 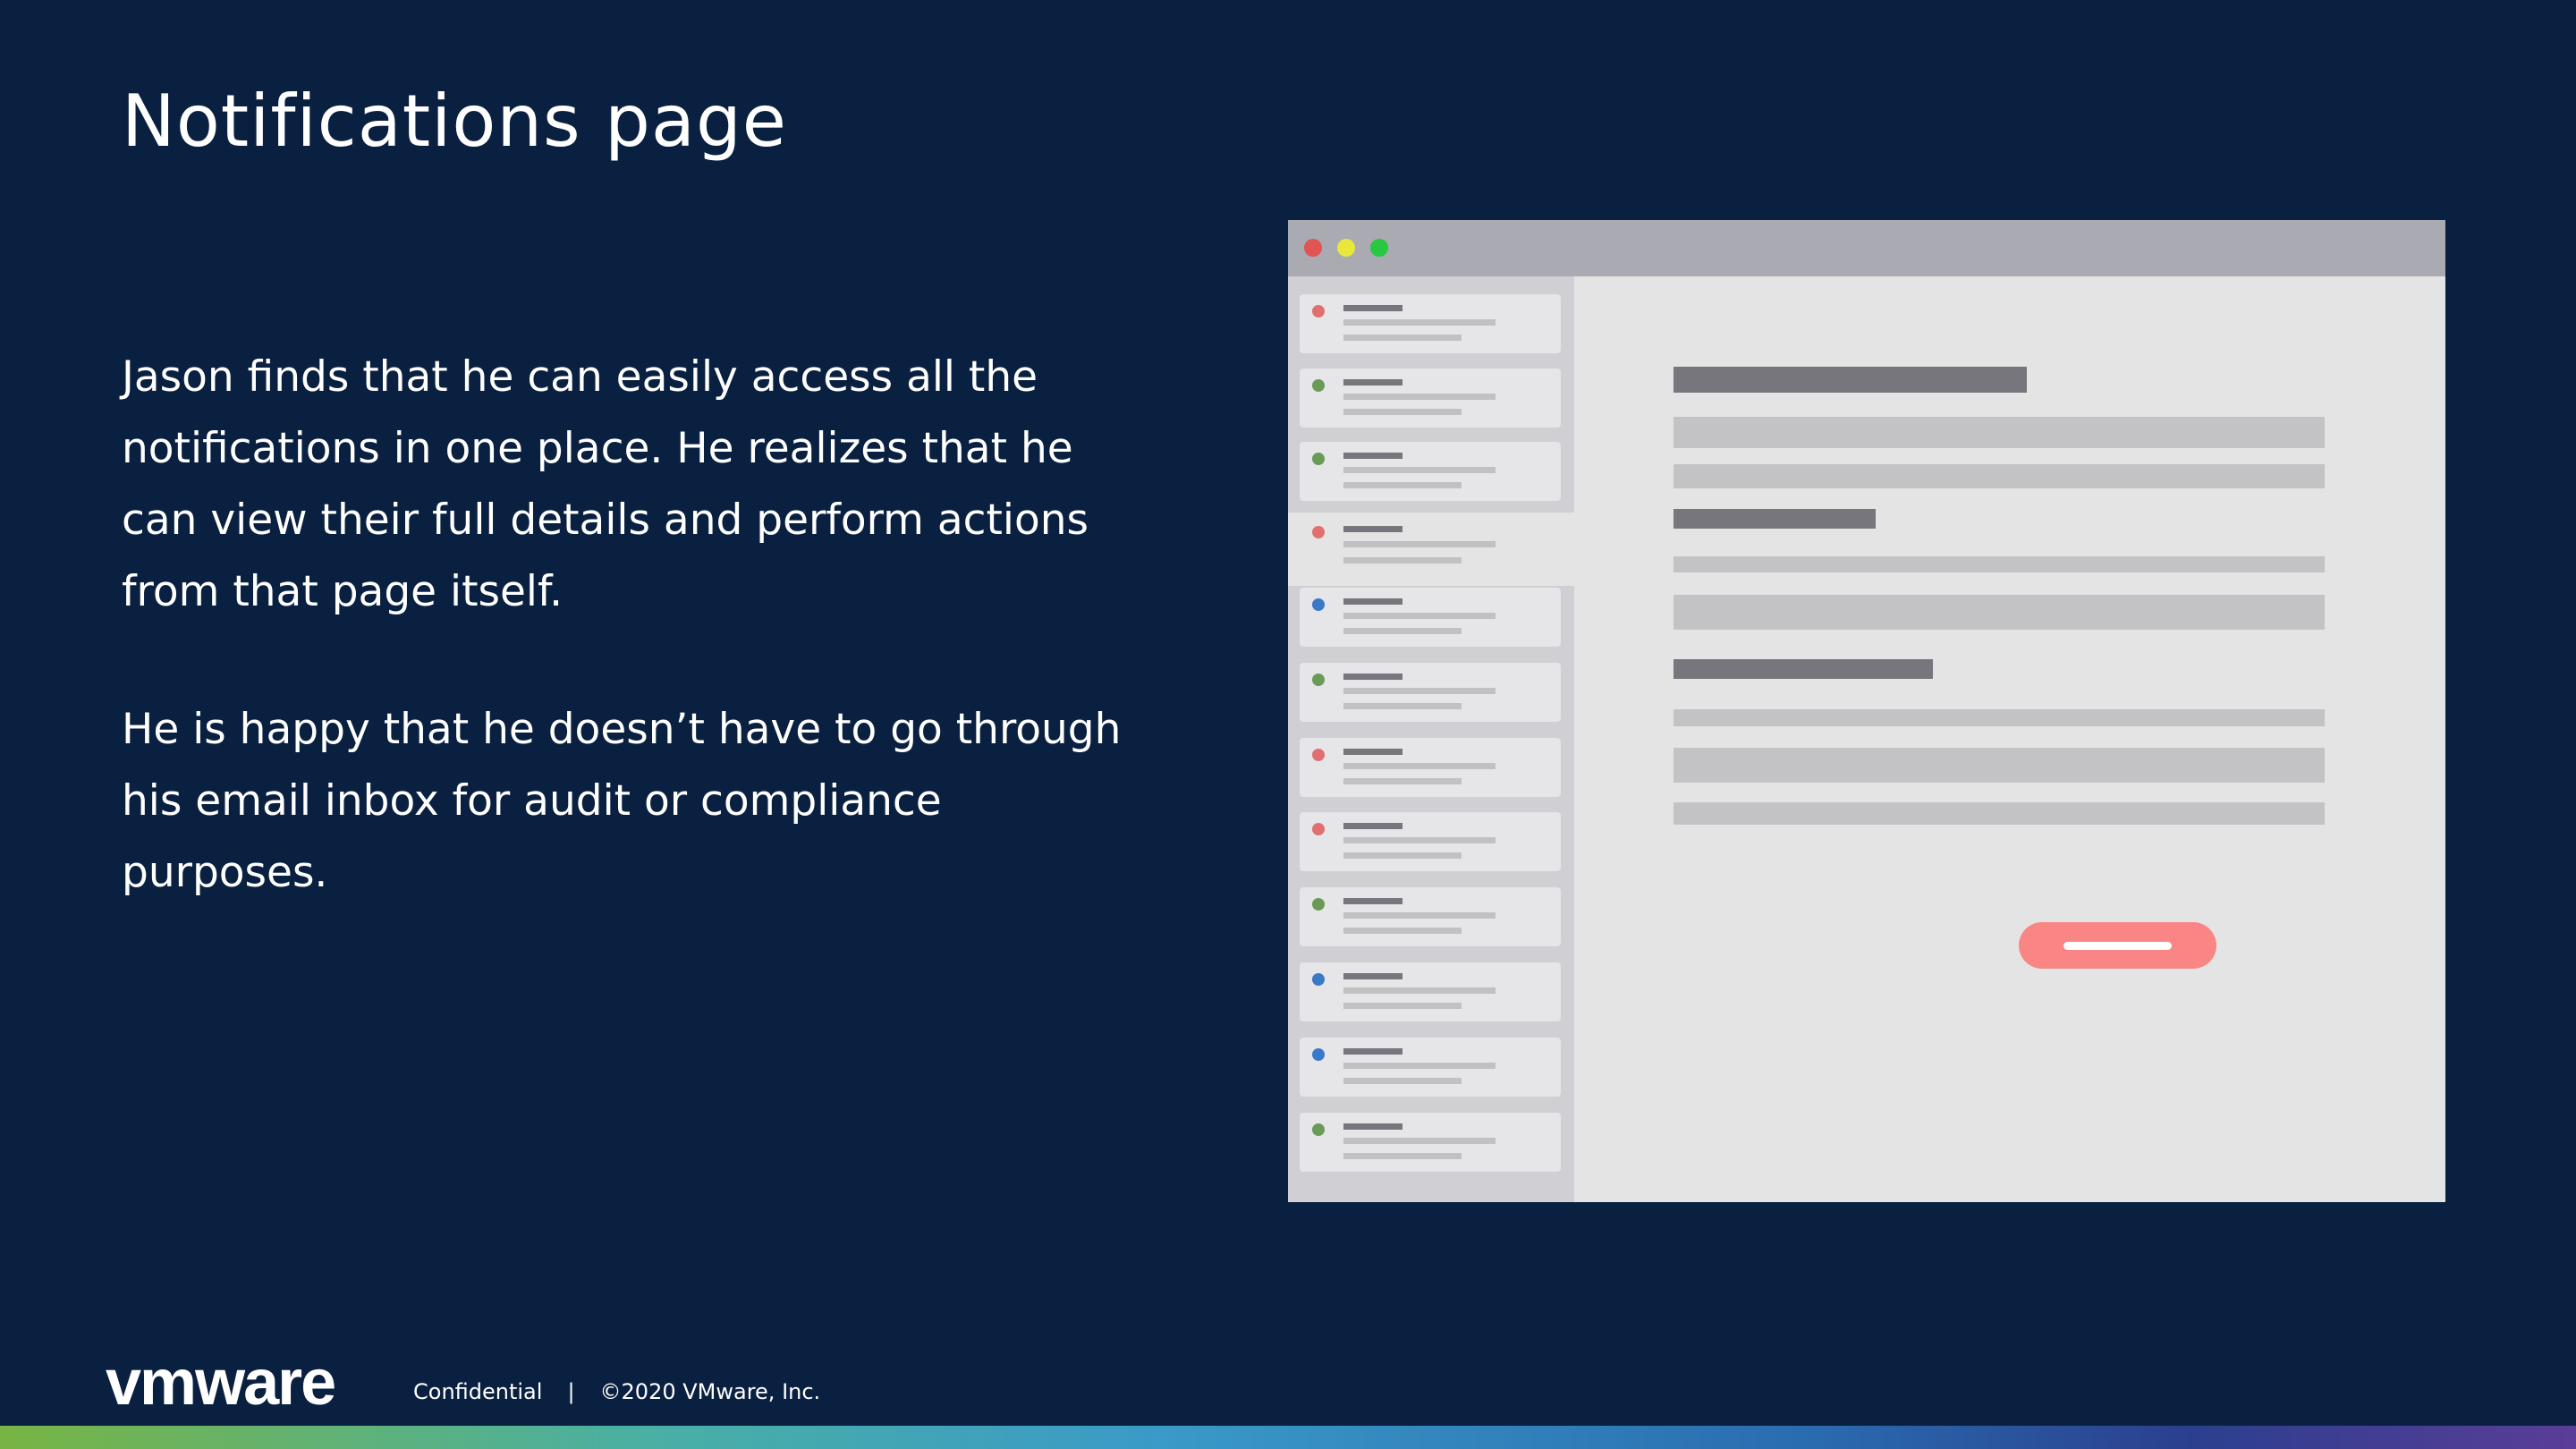 I want to click on window-titlebar, so click(x=1866, y=248).